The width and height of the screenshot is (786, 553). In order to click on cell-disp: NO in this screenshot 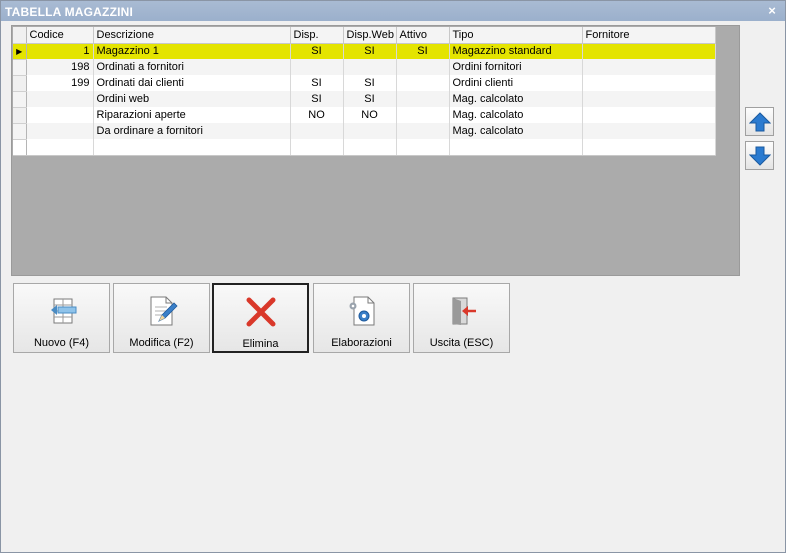, I will do `click(317, 115)`.